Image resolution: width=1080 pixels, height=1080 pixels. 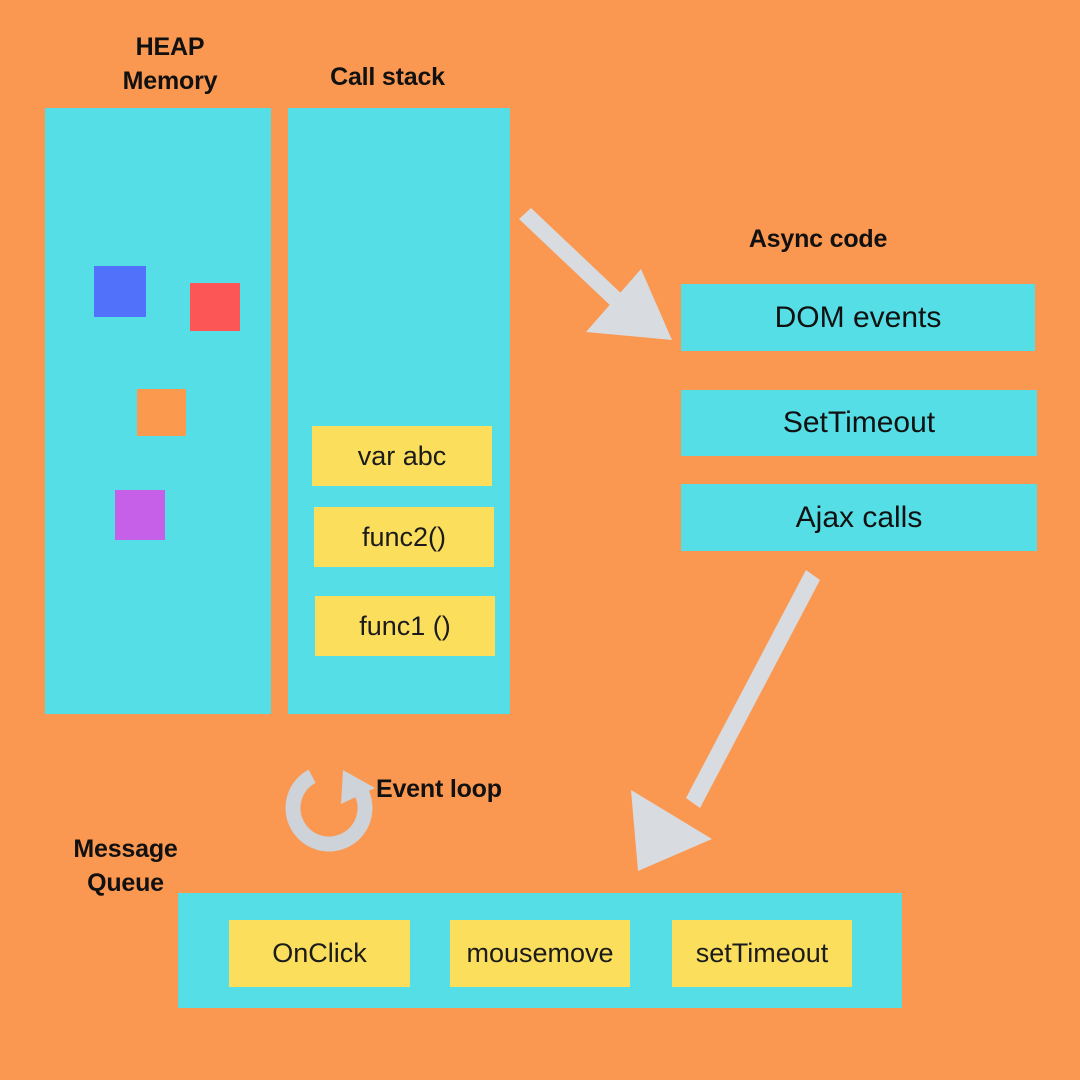 What do you see at coordinates (859, 517) in the screenshot?
I see `async-item-ajax-calls: Ajax calls` at bounding box center [859, 517].